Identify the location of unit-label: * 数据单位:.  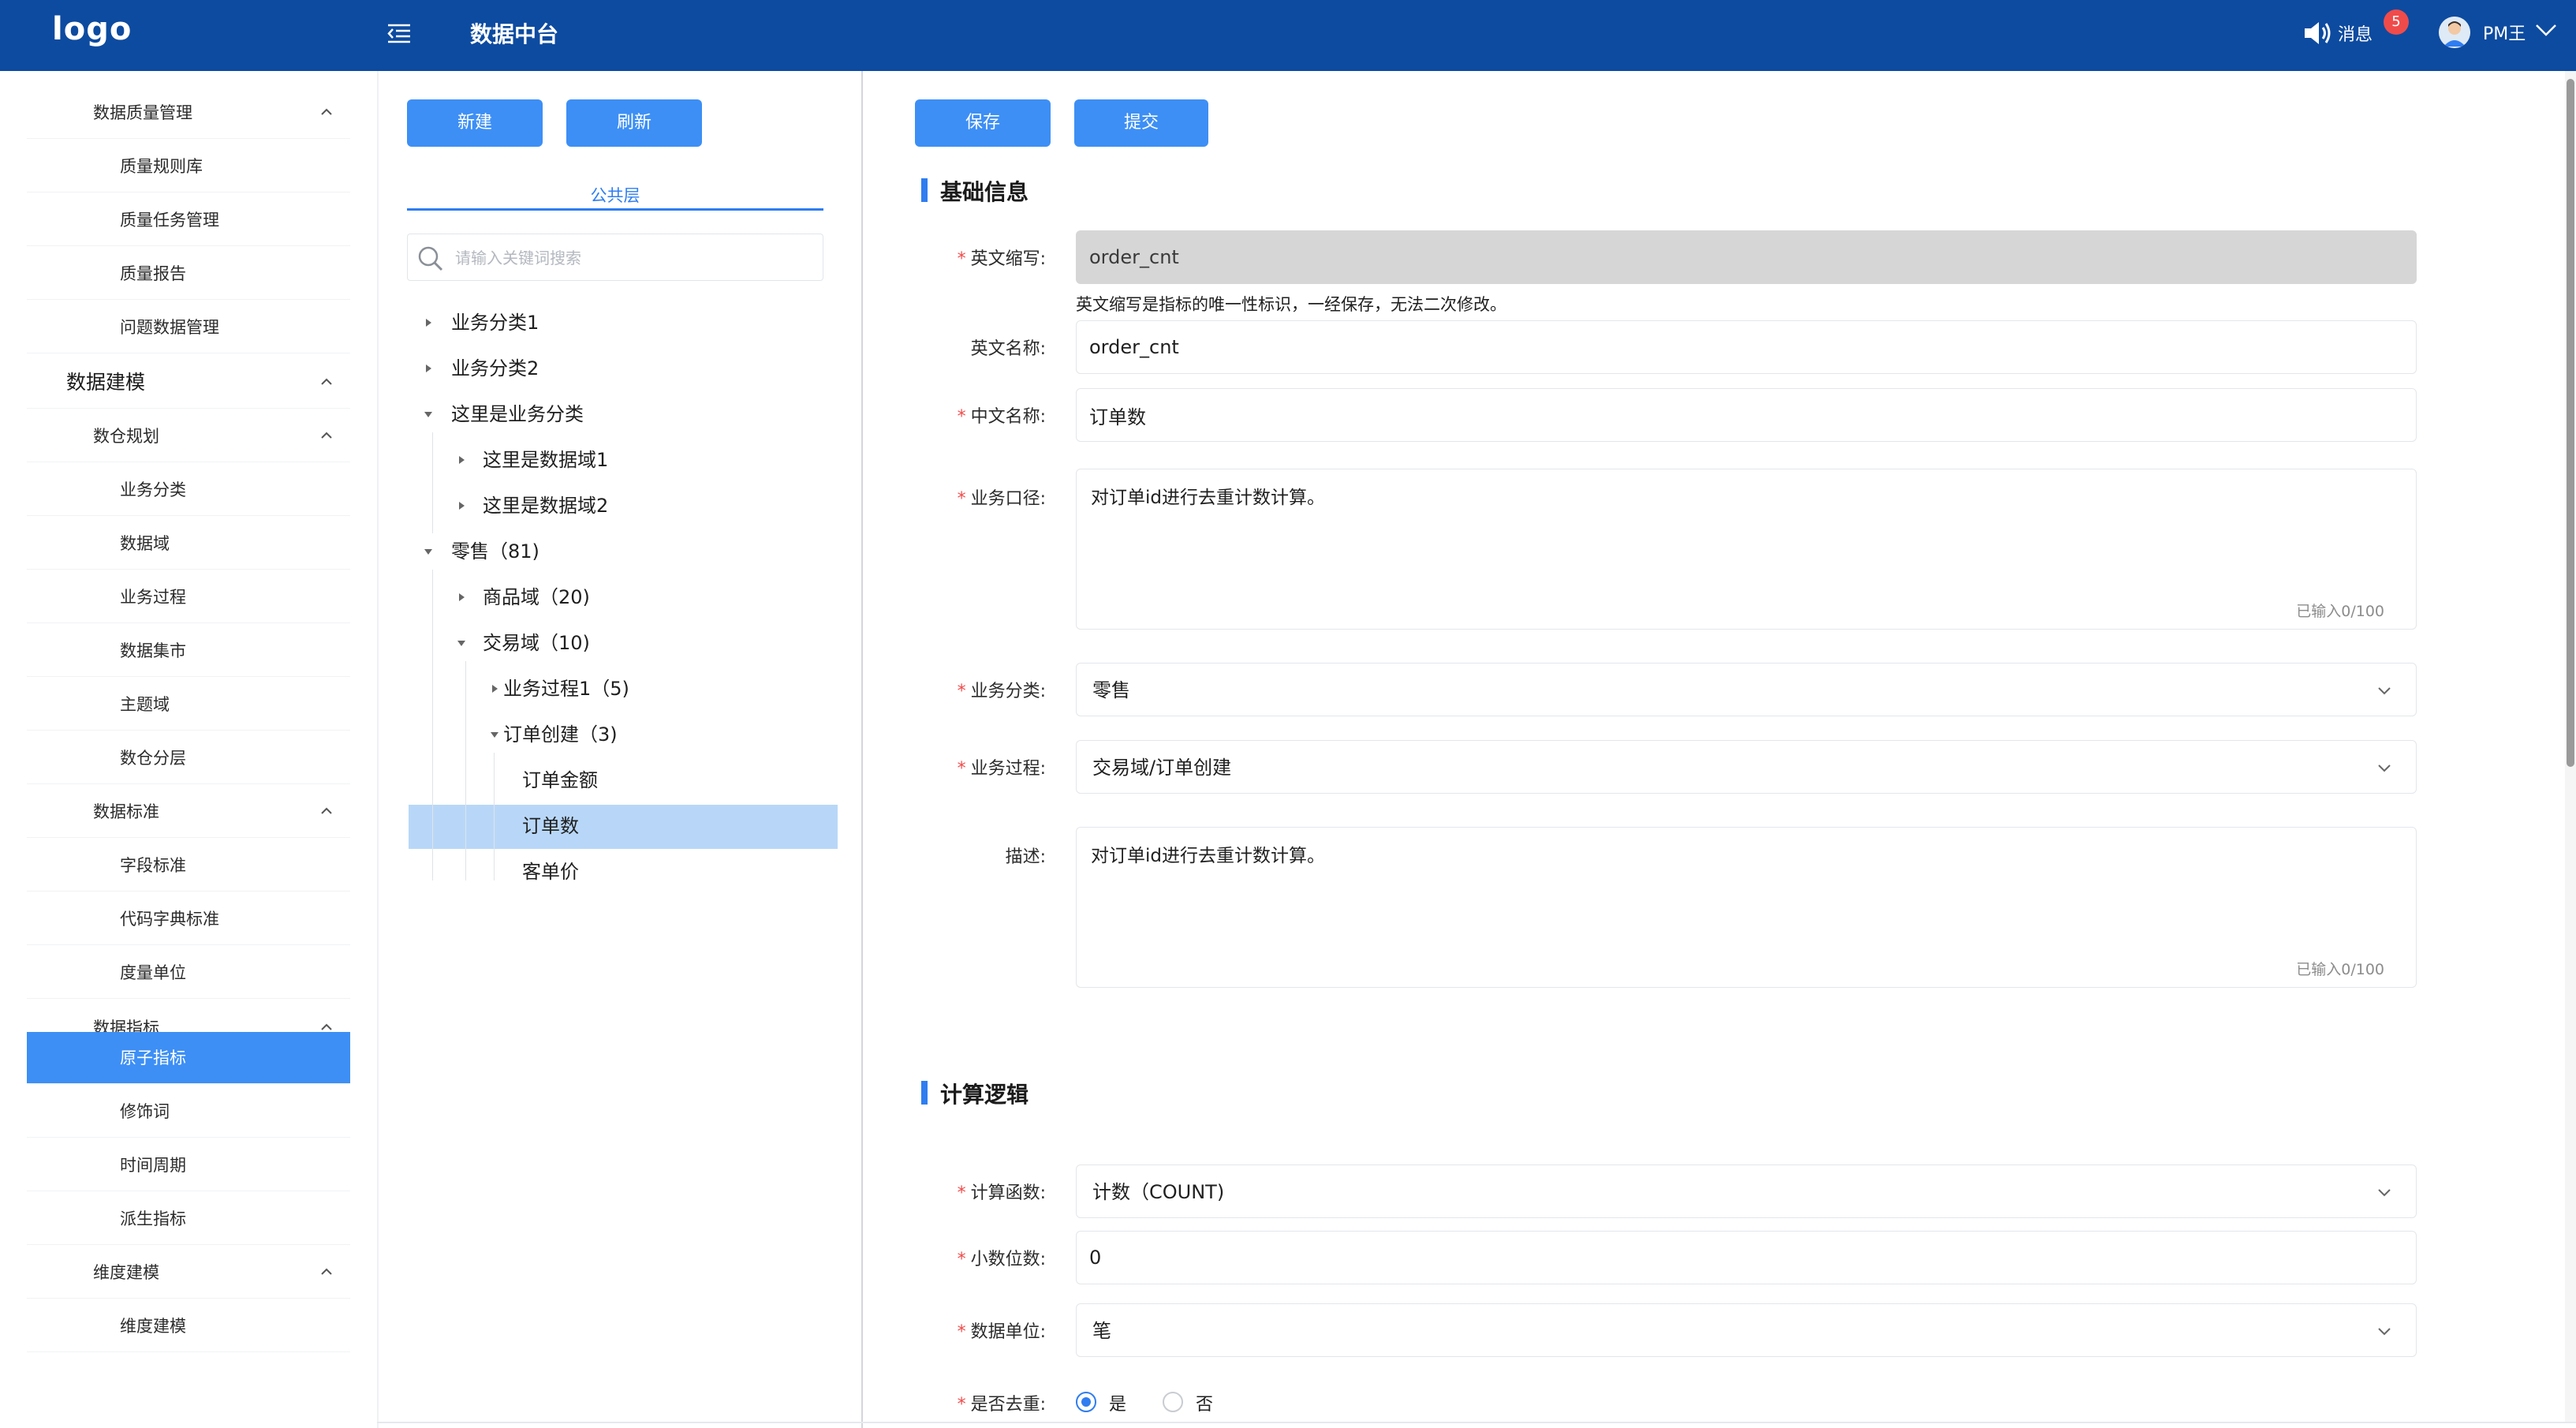
(1001, 1332).